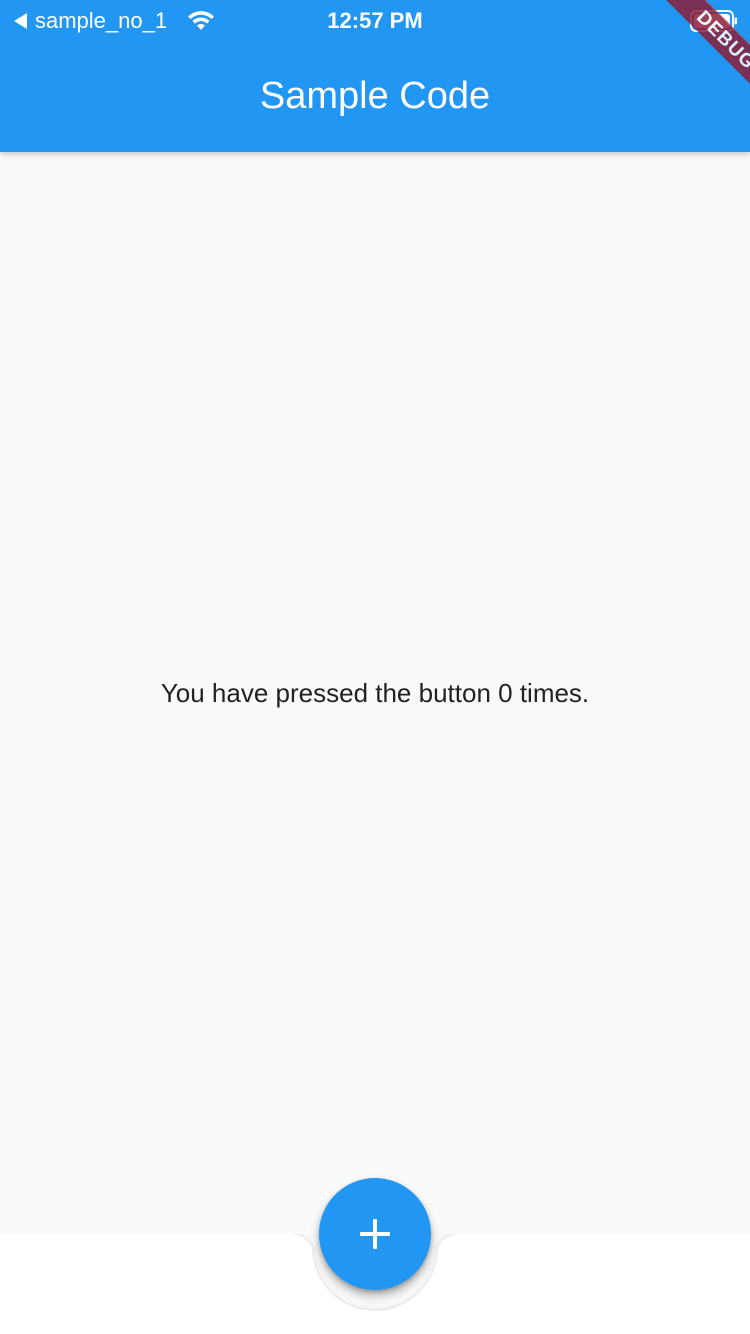 This screenshot has width=750, height=1334. I want to click on plus-icon, so click(375, 1234).